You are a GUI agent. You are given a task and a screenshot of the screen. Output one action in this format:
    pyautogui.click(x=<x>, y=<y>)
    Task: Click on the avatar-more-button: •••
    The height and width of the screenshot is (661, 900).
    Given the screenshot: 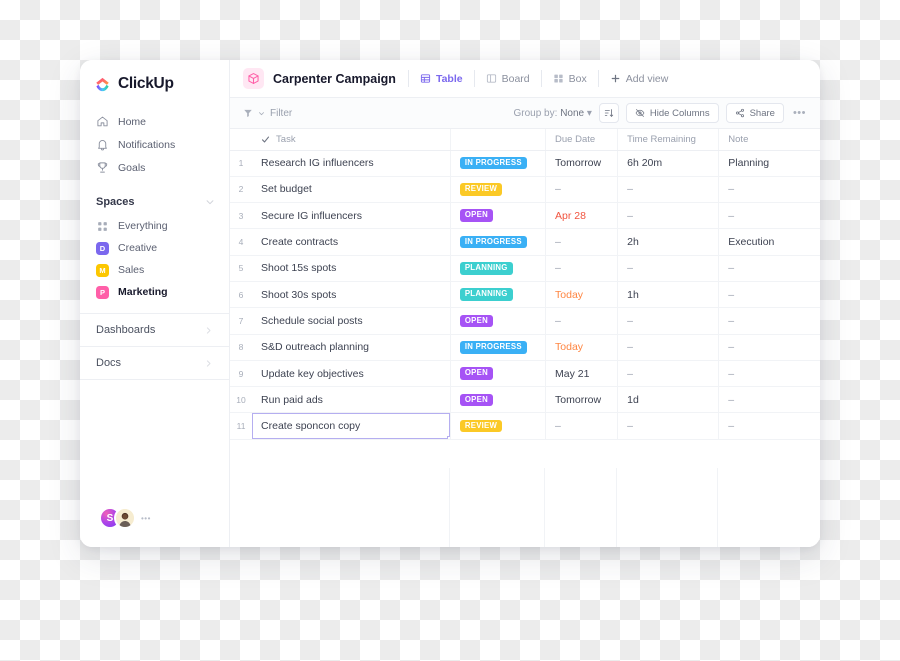 What is the action you would take?
    pyautogui.click(x=146, y=518)
    